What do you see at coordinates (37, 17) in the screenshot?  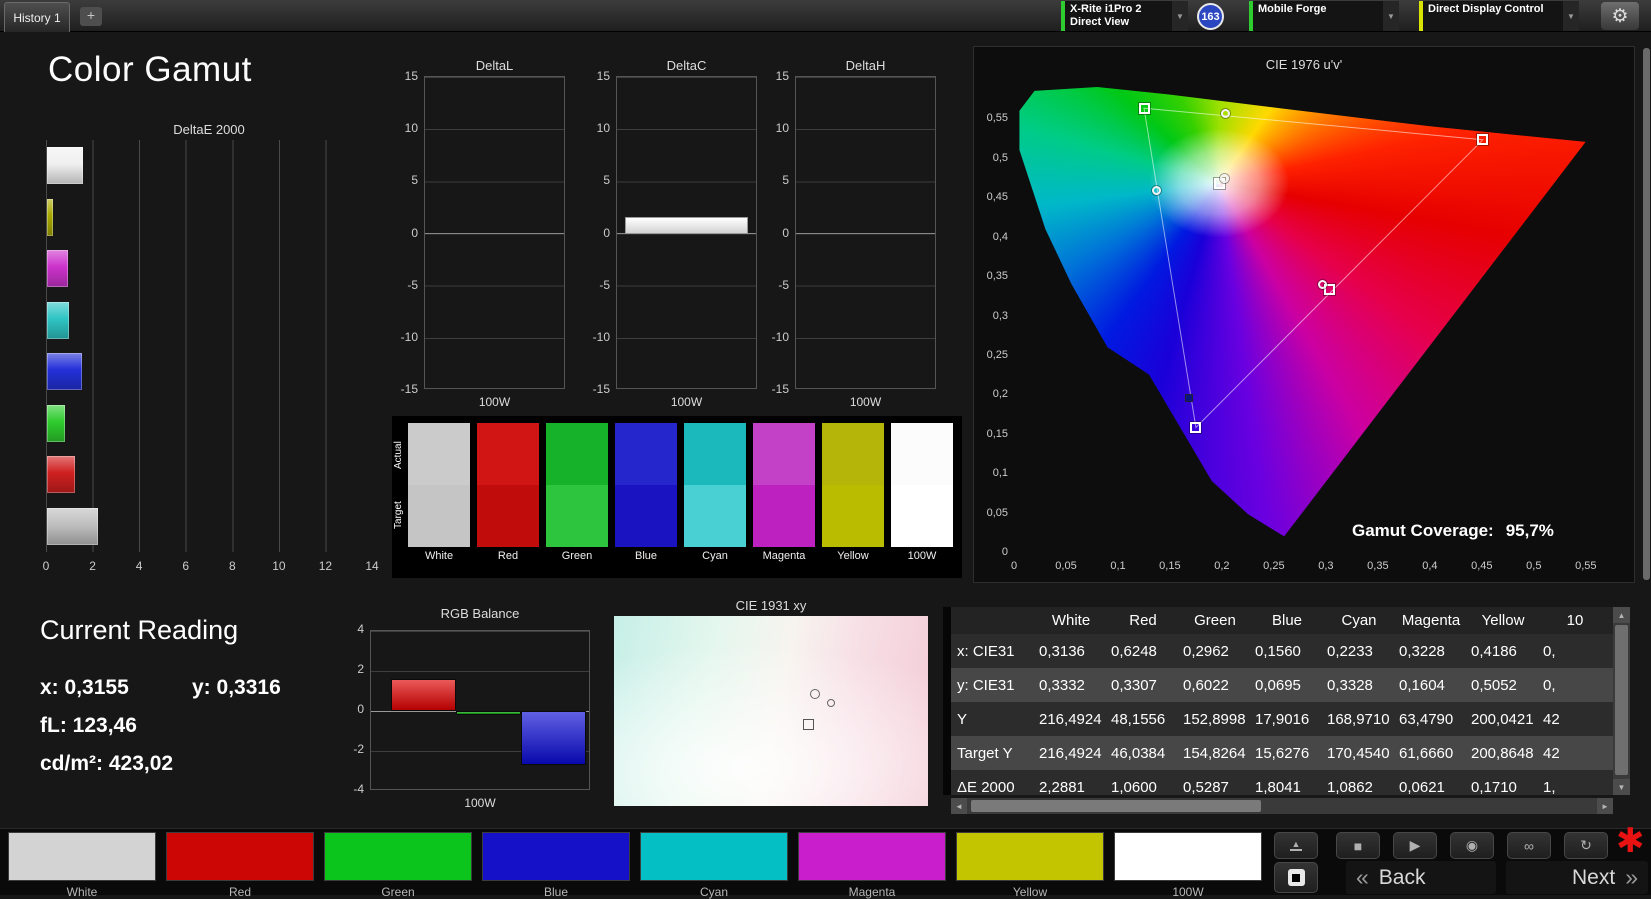 I see `tab-history: History 1` at bounding box center [37, 17].